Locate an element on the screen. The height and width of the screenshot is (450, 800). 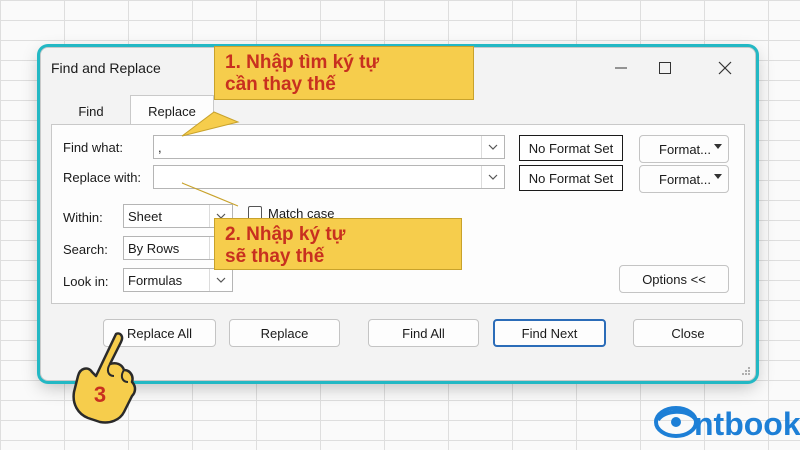
callout-2-pointer is located at coordinates (210, 194).